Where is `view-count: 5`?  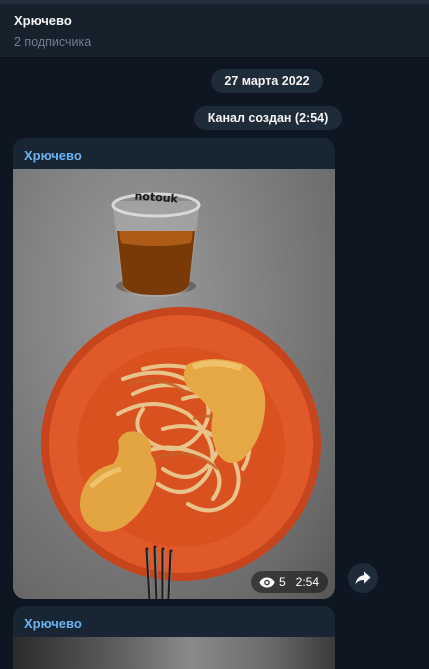
view-count: 5 is located at coordinates (282, 582).